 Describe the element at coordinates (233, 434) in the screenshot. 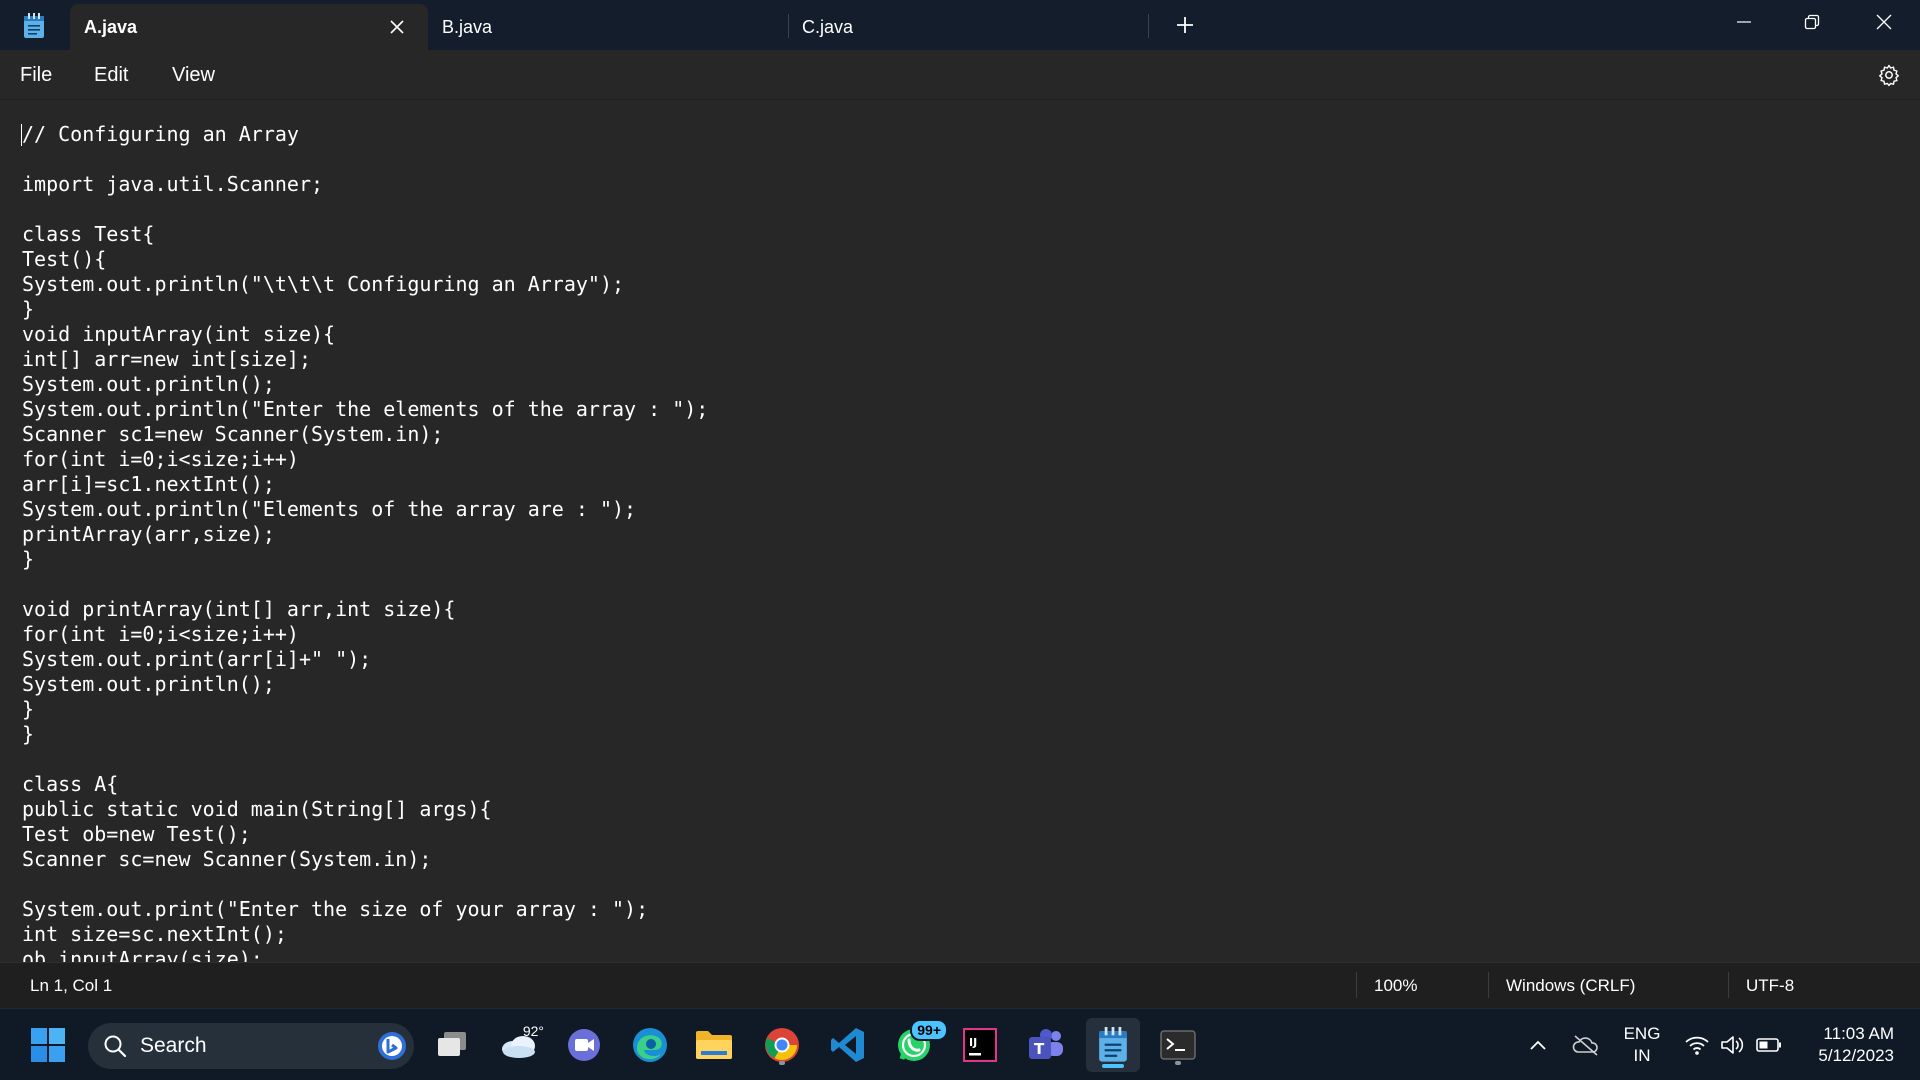

I see `code-line: Scanner sc1=new Scanner(System.in);` at that location.